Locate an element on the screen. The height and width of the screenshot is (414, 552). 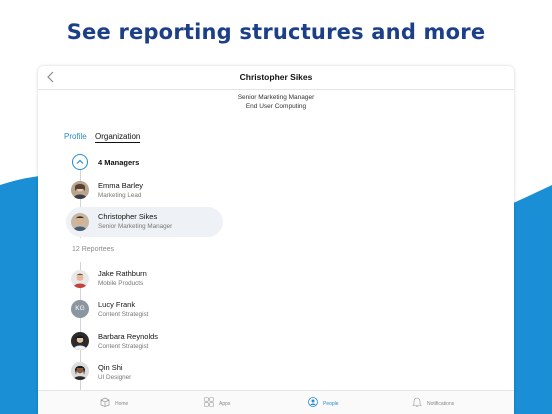
person-name: Barbara Reynolds is located at coordinates (128, 336).